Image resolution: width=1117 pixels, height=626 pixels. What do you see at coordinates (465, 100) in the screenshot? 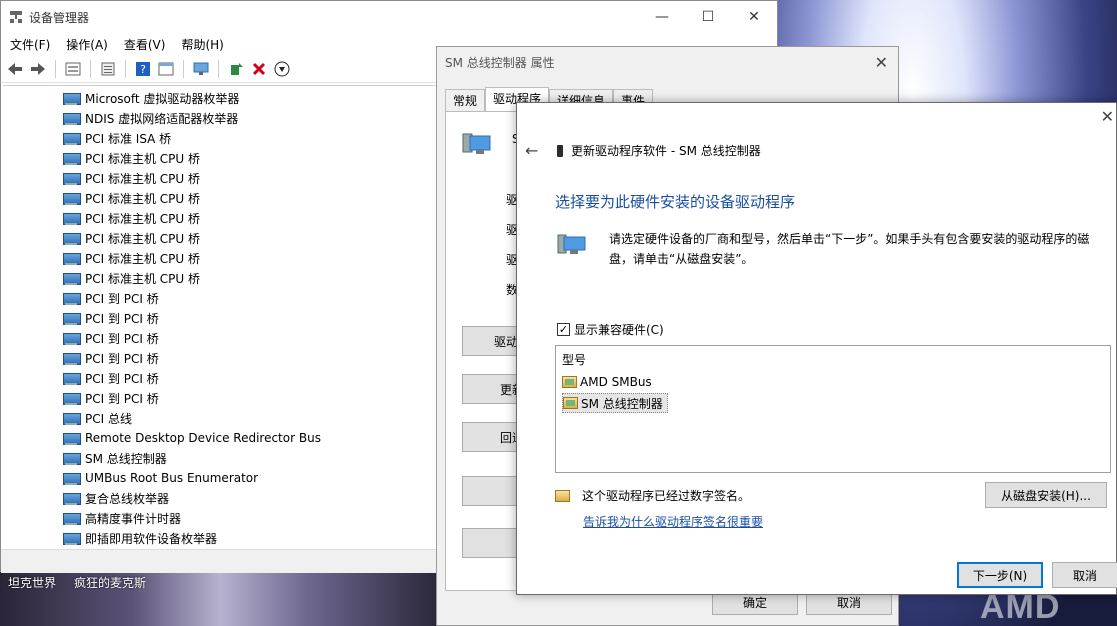
I see `tab-general: 常规` at bounding box center [465, 100].